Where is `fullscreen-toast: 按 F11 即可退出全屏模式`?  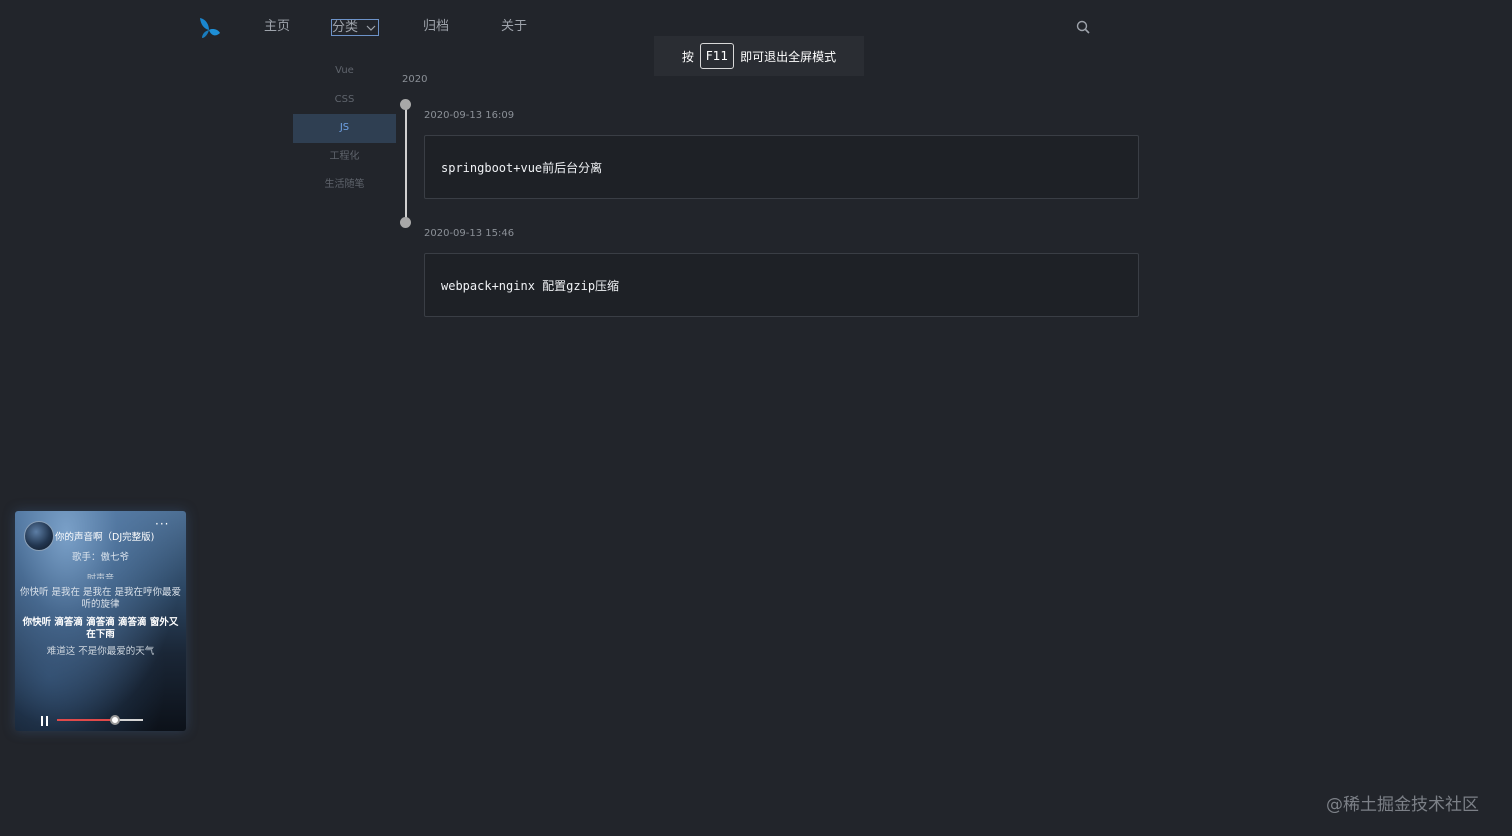
fullscreen-toast: 按 F11 即可退出全屏模式 is located at coordinates (759, 56).